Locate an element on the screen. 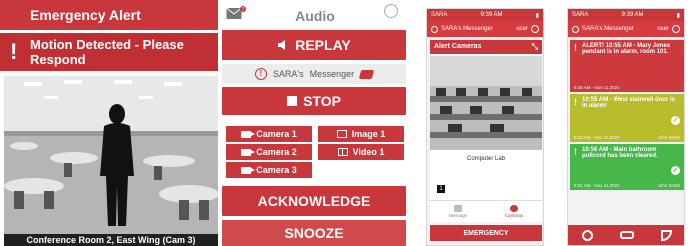  brand-logo-icon is located at coordinates (366, 74).